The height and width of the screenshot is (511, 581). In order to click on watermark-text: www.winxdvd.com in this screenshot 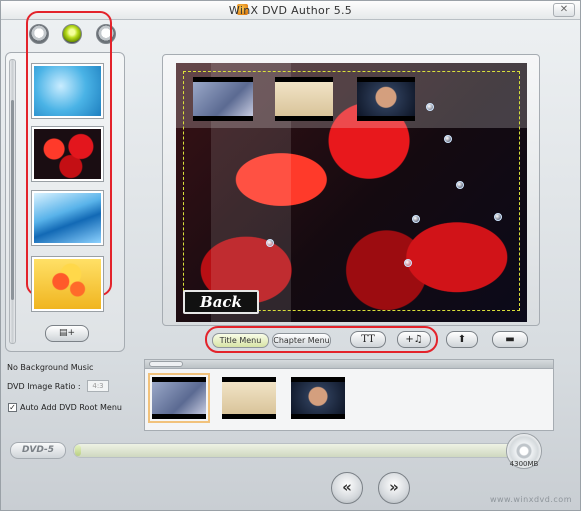, I will do `click(530, 499)`.